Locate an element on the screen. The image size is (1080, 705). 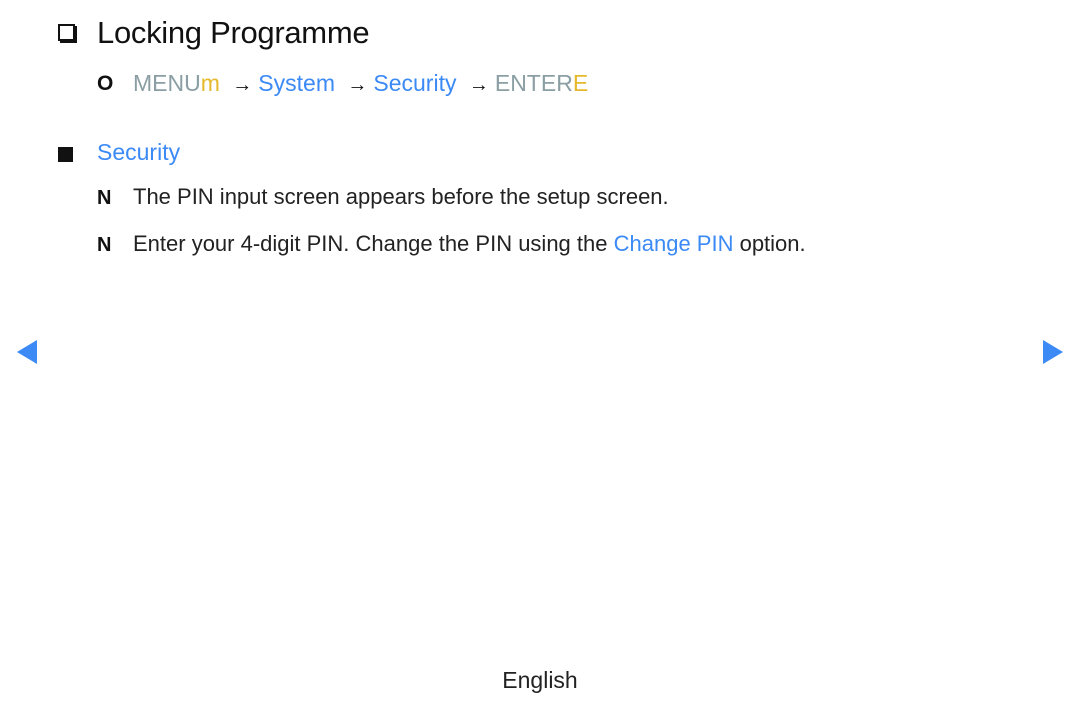
left-triangle-icon is located at coordinates (27, 352).